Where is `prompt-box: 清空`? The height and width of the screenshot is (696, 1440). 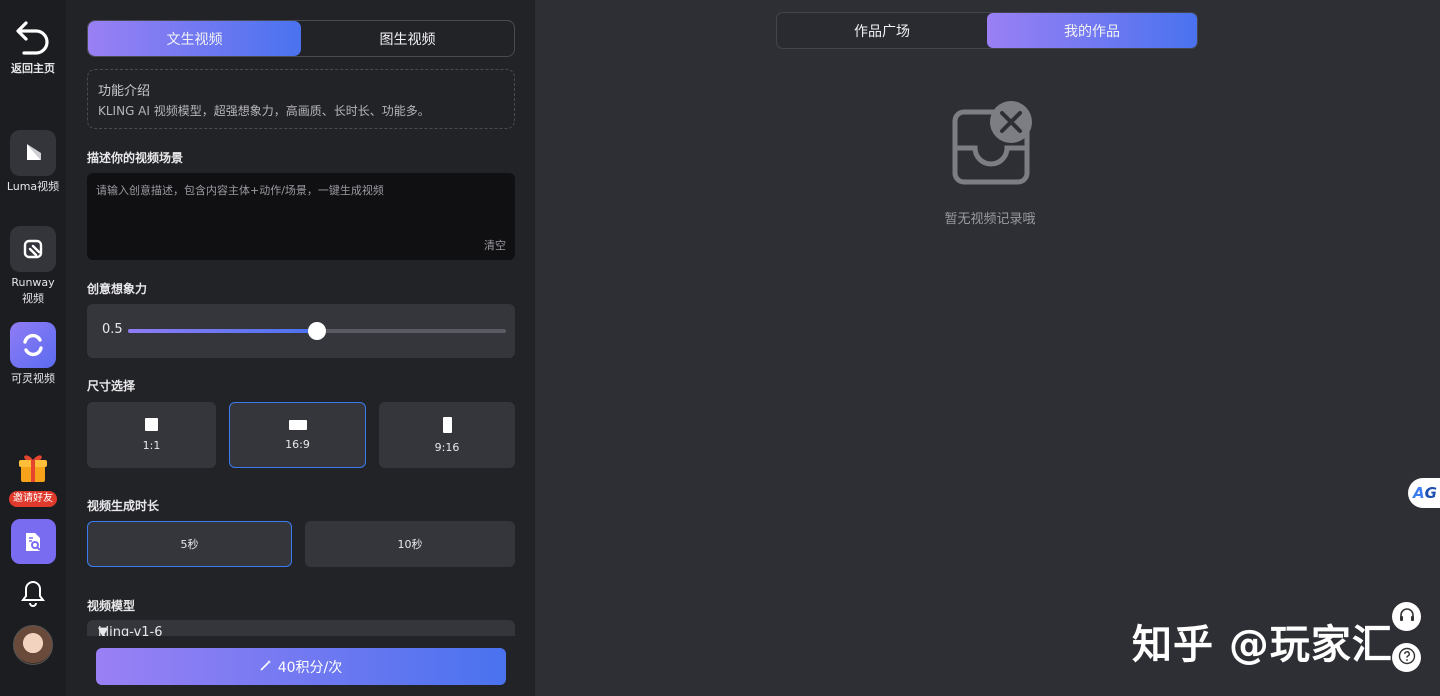
prompt-box: 清空 is located at coordinates (301, 216).